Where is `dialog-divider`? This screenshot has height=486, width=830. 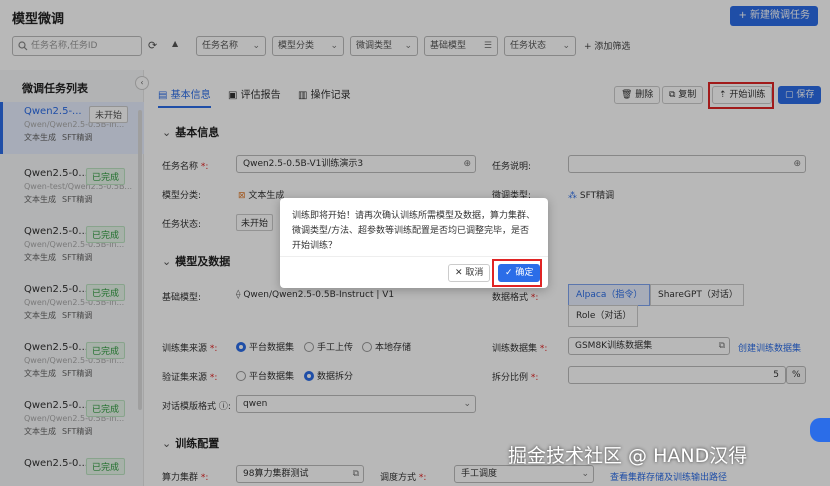 dialog-divider is located at coordinates (414, 256).